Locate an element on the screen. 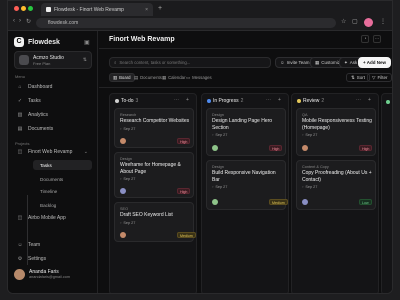 This screenshot has width=400, height=300. add-new-button: + Add New is located at coordinates (374, 62).